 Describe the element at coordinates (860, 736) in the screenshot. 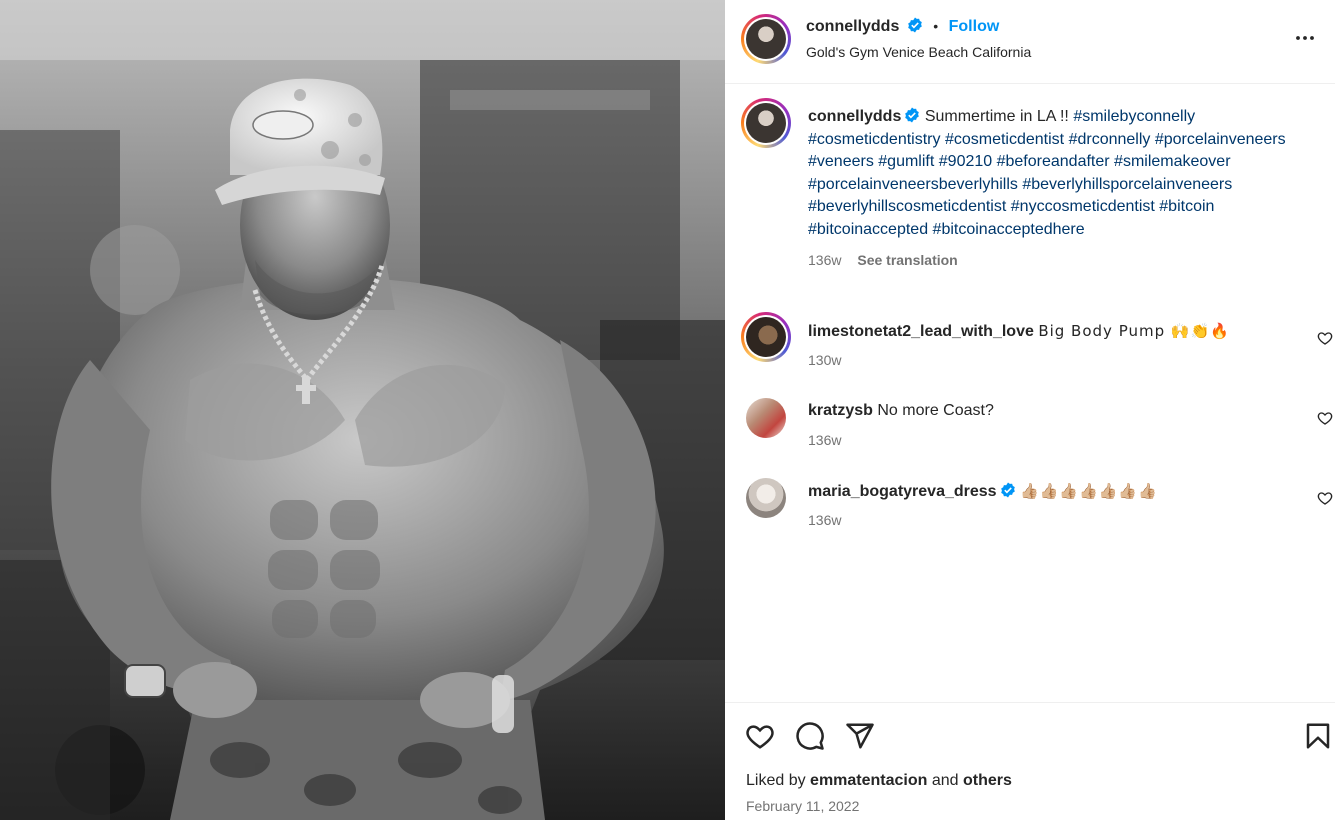

I see `share-paper-plane-icon` at that location.